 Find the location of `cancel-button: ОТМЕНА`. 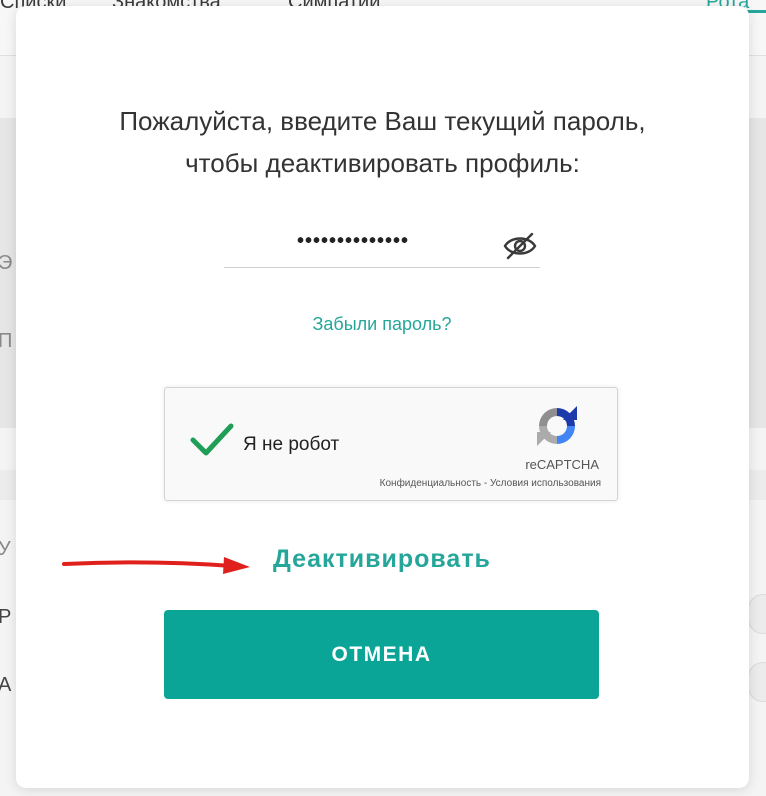

cancel-button: ОТМЕНА is located at coordinates (381, 654).